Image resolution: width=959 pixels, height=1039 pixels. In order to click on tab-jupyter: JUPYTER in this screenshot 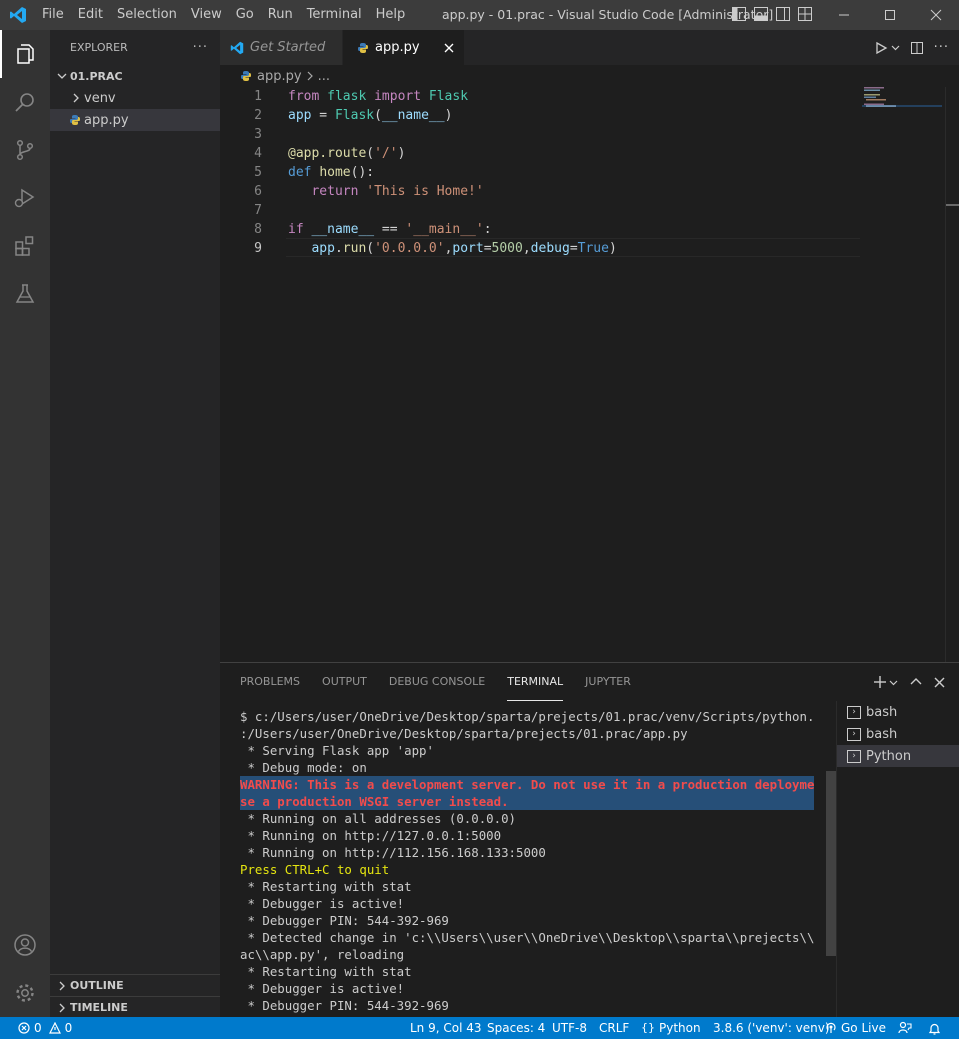, I will do `click(608, 682)`.